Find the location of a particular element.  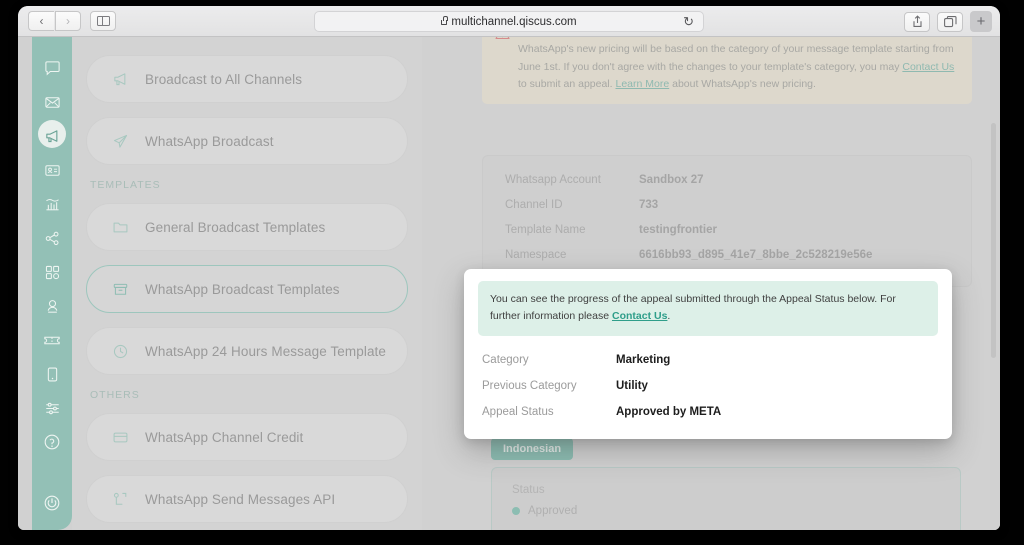

modal-row-appeal-status: Appeal Status Approved by META is located at coordinates (708, 412).